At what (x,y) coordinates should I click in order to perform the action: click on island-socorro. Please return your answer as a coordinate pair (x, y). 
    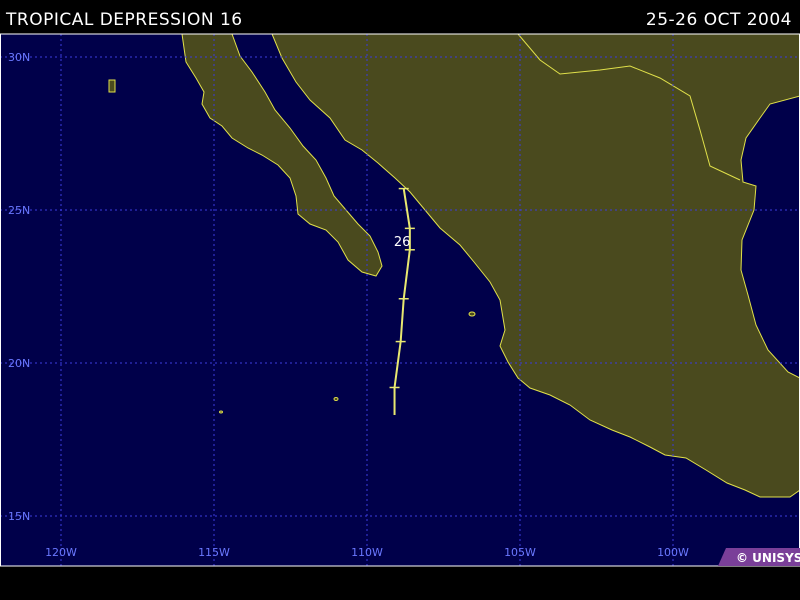
    Looking at the image, I should click on (336, 399).